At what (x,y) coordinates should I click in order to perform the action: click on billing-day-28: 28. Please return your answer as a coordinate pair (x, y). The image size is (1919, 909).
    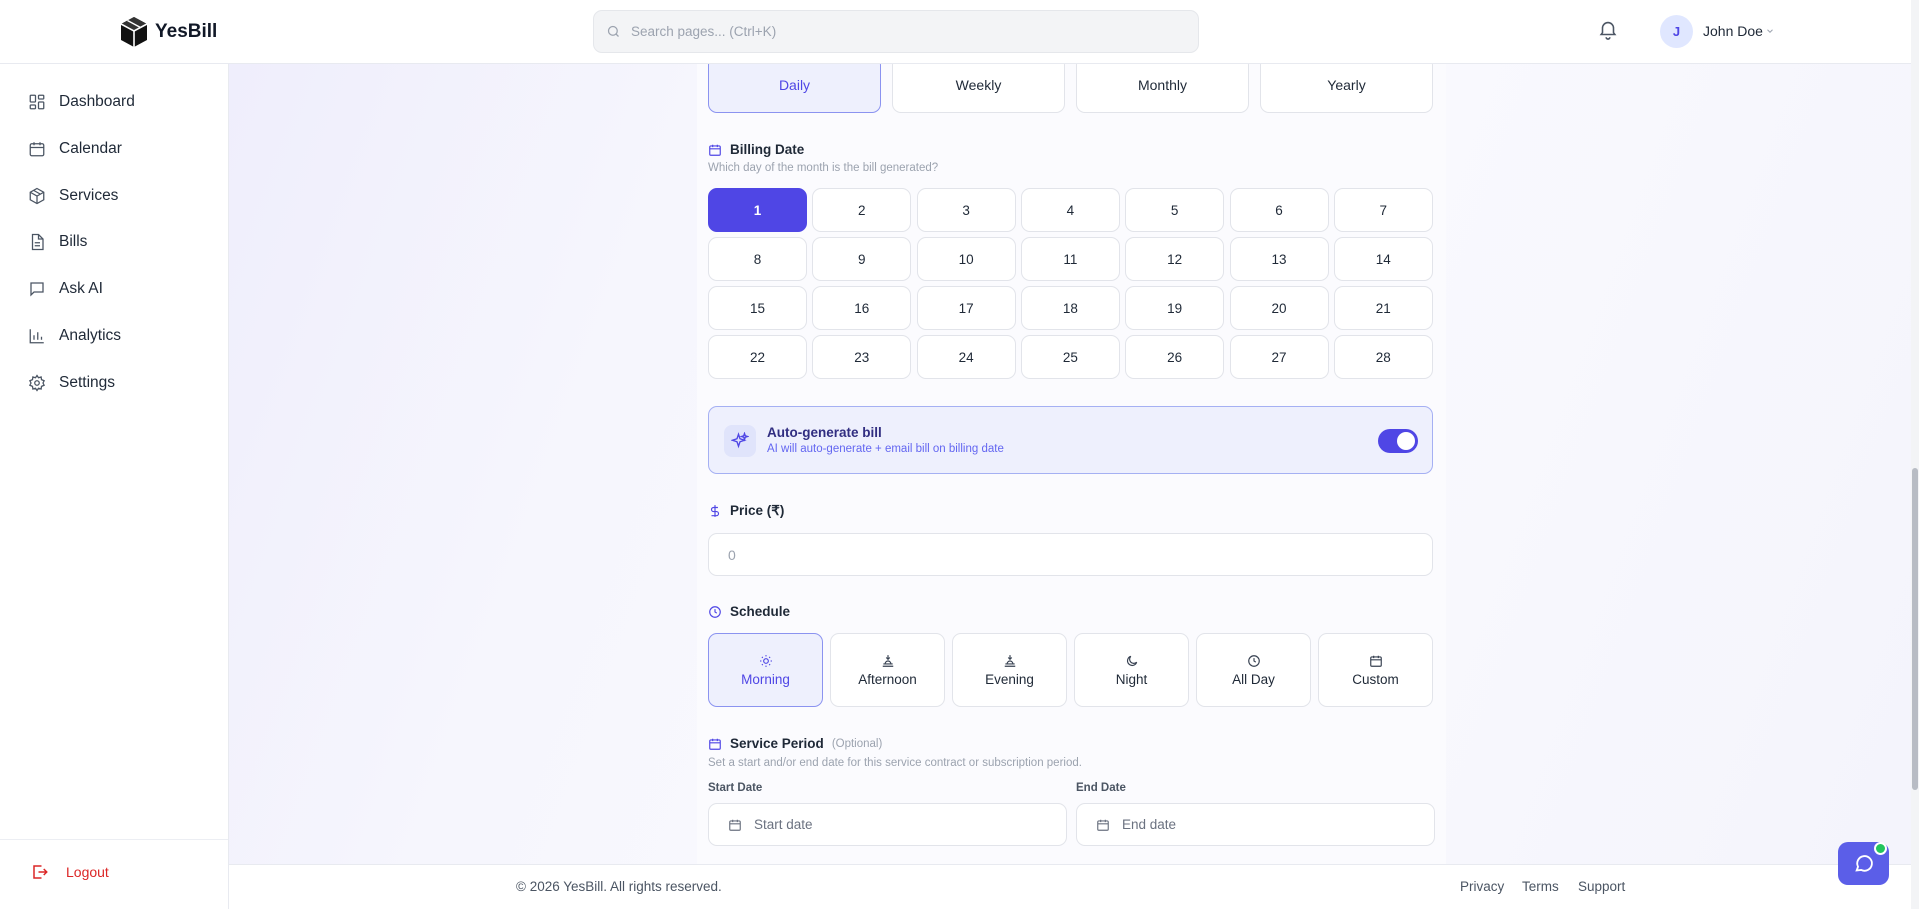
    Looking at the image, I should click on (1383, 357).